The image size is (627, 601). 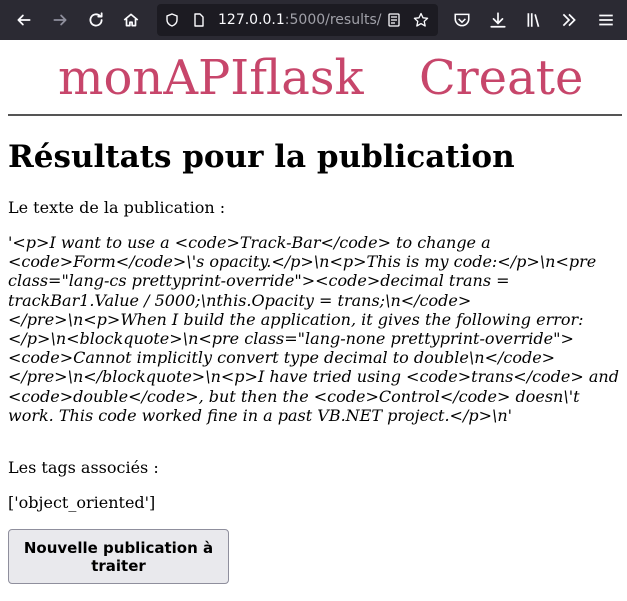 What do you see at coordinates (118, 556) in the screenshot?
I see `next-publication-button: Nouvelle publication à traiter` at bounding box center [118, 556].